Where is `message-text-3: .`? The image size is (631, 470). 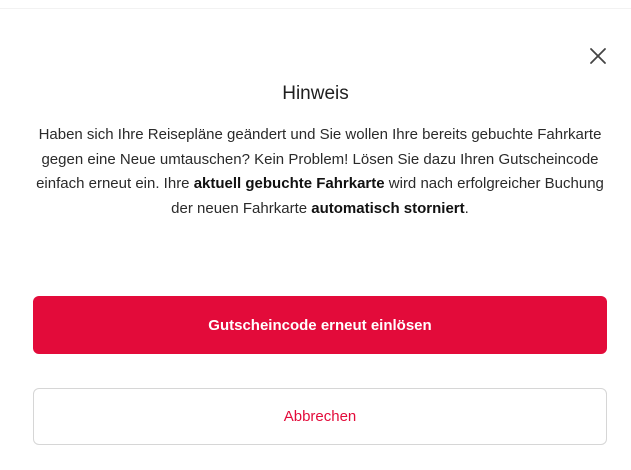
message-text-3: . is located at coordinates (466, 208).